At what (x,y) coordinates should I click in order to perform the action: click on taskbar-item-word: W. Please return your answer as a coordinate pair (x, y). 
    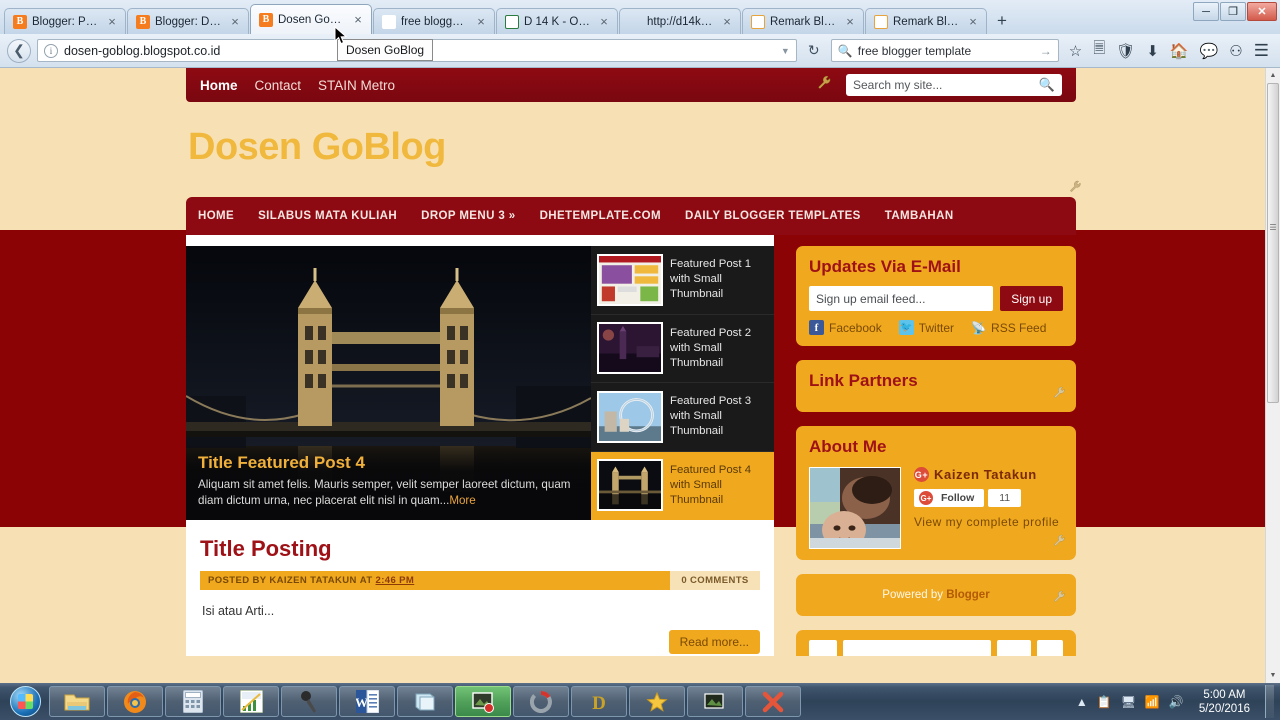
    Looking at the image, I should click on (367, 701).